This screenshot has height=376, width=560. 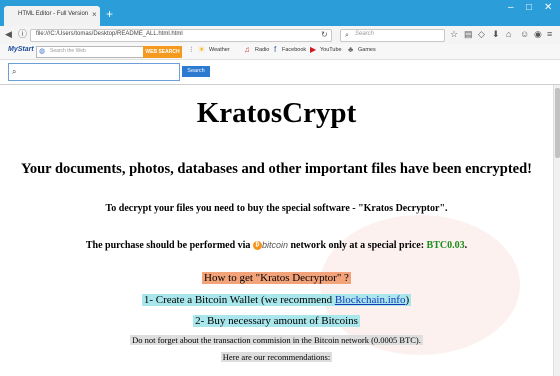 I want to click on games-icon: ♣, so click(x=350, y=49).